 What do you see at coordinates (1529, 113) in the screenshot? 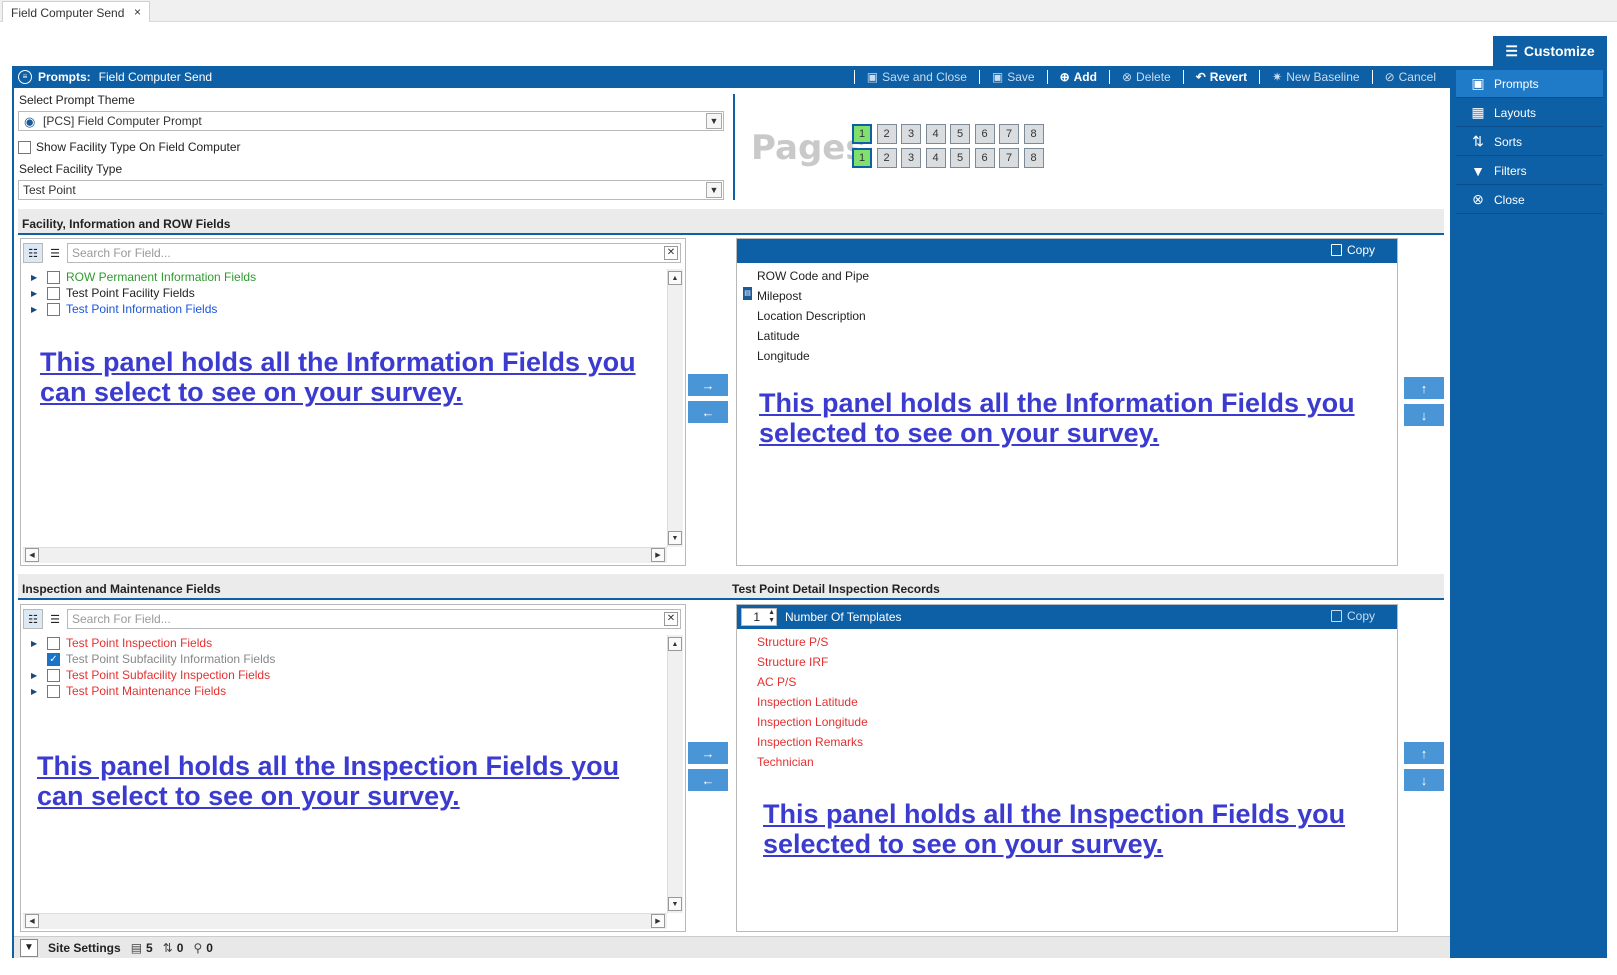
I see `side-item-layouts: ▦ Layouts` at bounding box center [1529, 113].